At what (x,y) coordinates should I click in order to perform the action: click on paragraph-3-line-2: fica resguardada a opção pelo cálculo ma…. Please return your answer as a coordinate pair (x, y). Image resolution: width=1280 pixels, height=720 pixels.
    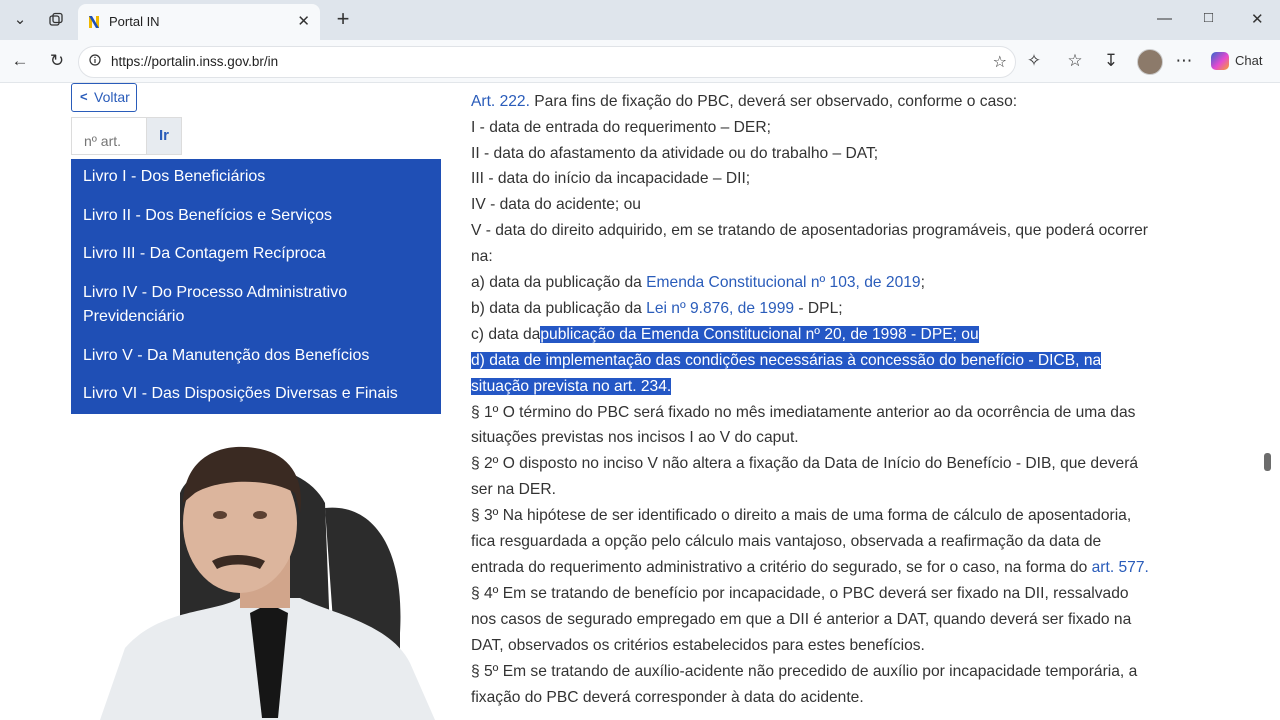
    Looking at the image, I should click on (786, 541).